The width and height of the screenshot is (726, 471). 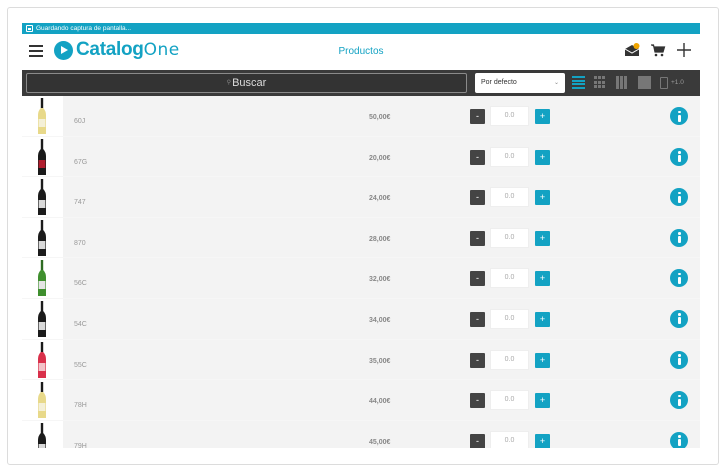 I want to click on product-row: 60J 50,00€ - 0.0 +, so click(x=361, y=116).